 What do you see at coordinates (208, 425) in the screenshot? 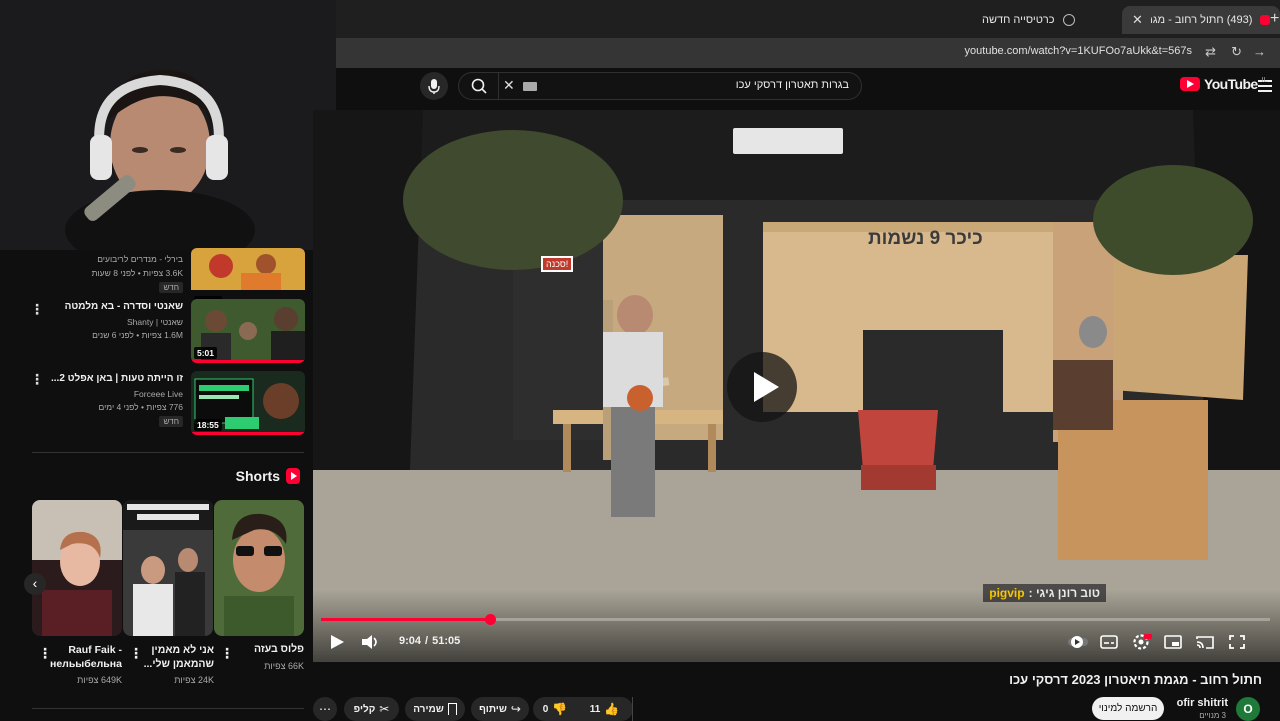
I see `duration-badge: 18:55` at bounding box center [208, 425].